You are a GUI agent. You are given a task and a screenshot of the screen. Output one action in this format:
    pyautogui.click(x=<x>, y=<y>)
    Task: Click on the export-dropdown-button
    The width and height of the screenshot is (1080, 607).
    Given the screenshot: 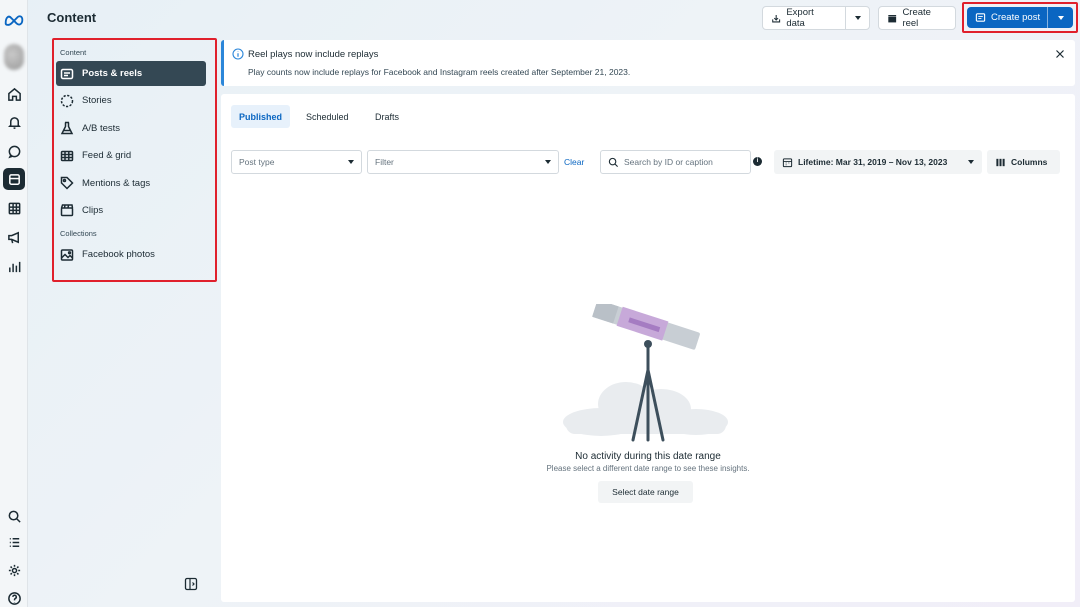 What is the action you would take?
    pyautogui.click(x=857, y=18)
    